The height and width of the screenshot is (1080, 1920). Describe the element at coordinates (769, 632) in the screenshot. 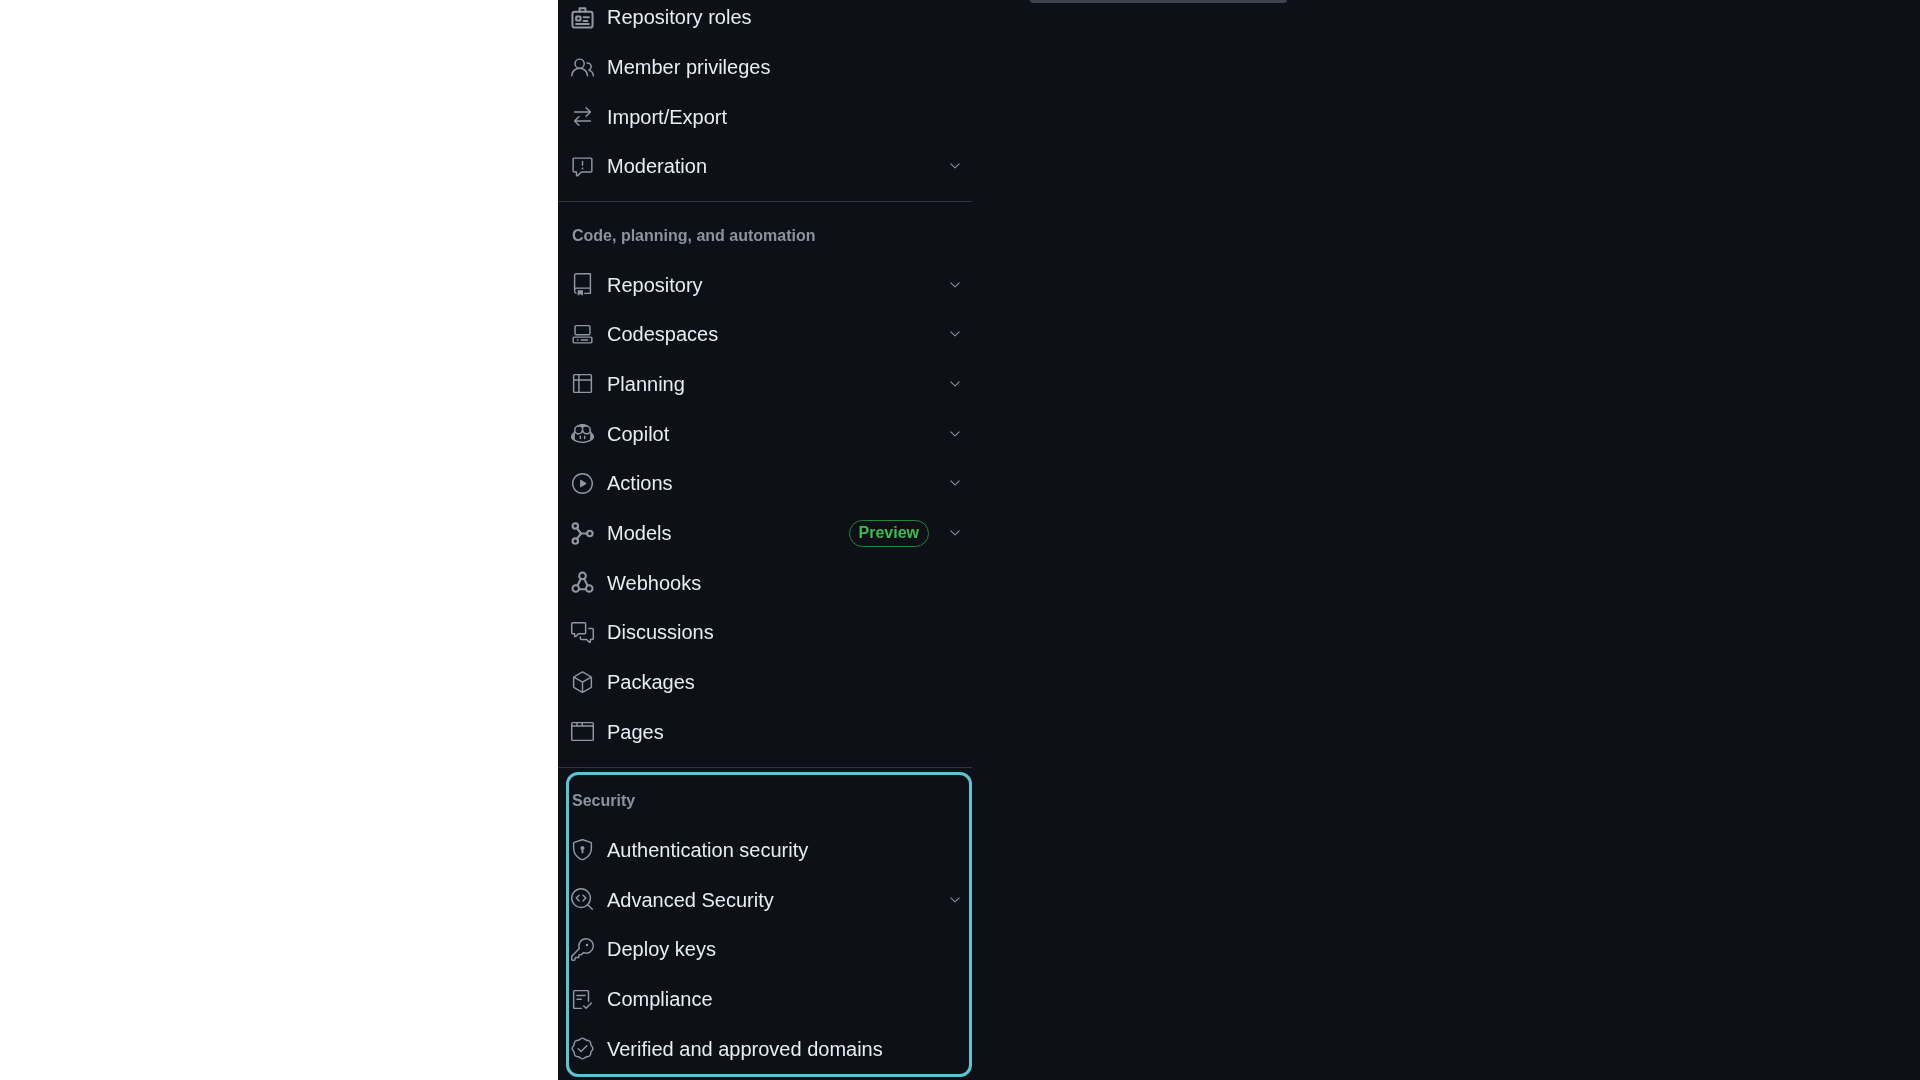

I see `sidebar-item: Discussions` at that location.